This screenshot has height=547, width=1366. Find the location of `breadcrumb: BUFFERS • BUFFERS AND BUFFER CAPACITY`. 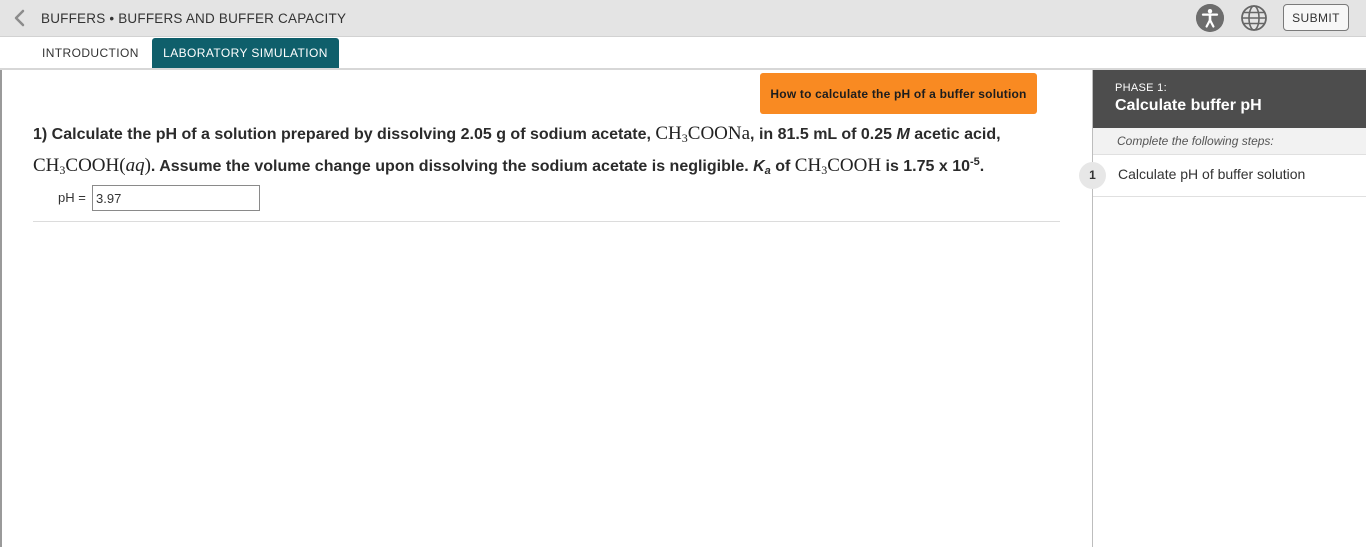

breadcrumb: BUFFERS • BUFFERS AND BUFFER CAPACITY is located at coordinates (194, 18).